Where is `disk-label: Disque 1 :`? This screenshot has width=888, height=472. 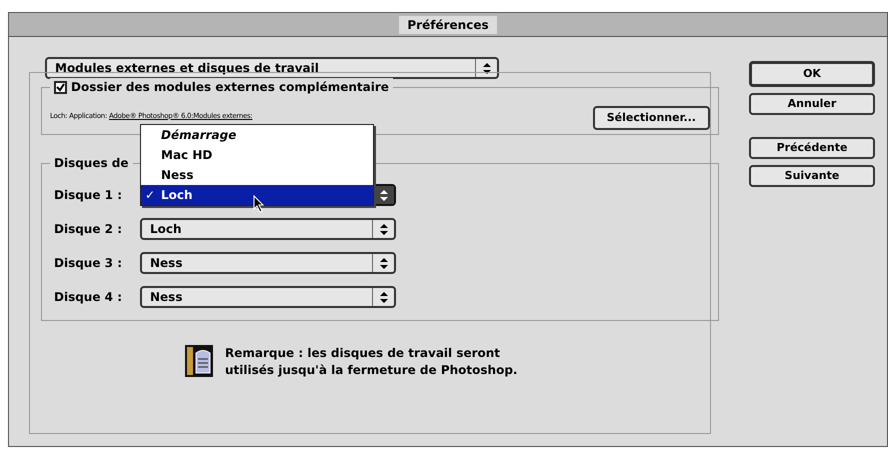
disk-label: Disque 1 : is located at coordinates (88, 195).